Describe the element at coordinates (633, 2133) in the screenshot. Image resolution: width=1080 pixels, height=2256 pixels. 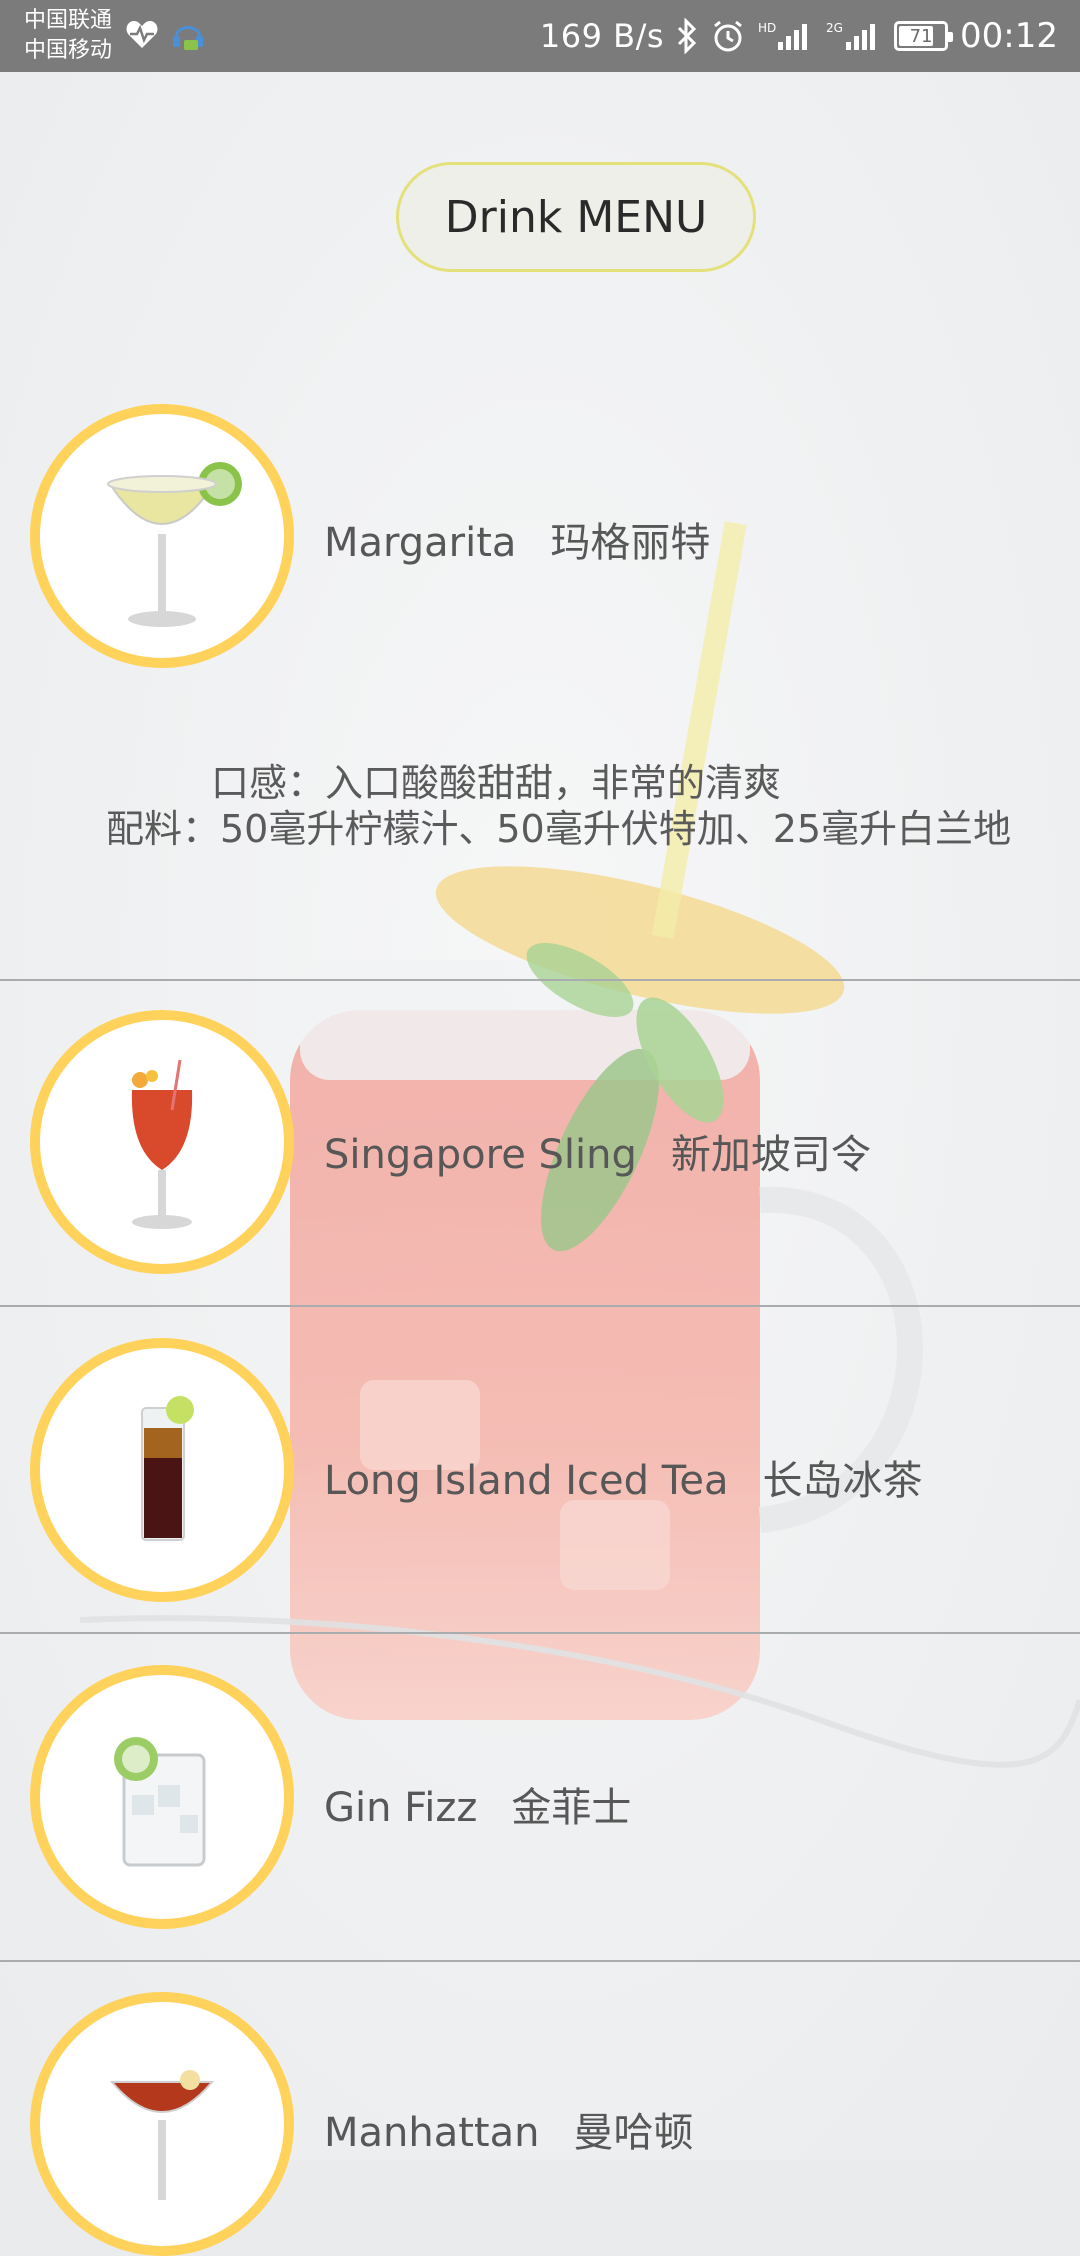
I see `drink-name-cn: 曼哈顿` at that location.